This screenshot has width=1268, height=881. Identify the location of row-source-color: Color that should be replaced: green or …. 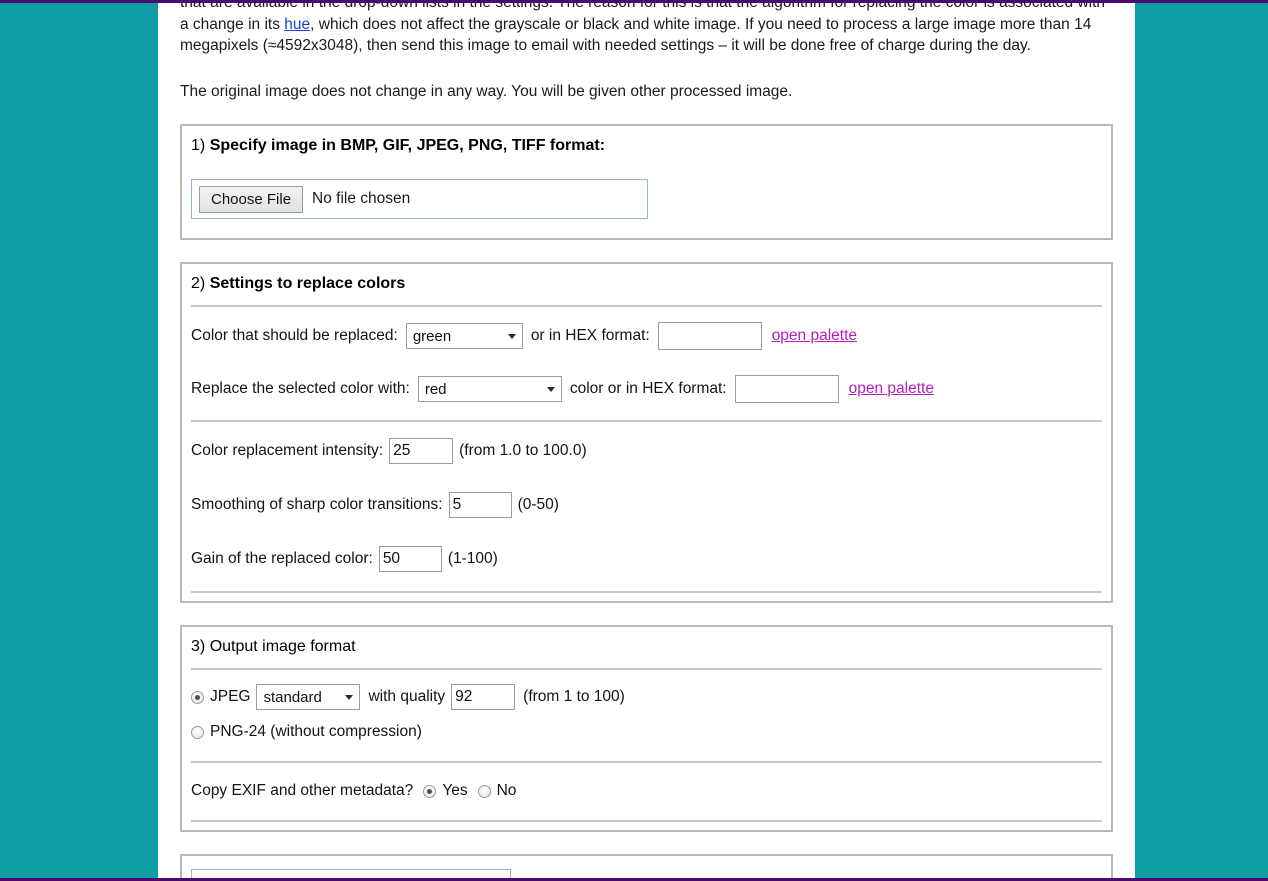
(646, 336).